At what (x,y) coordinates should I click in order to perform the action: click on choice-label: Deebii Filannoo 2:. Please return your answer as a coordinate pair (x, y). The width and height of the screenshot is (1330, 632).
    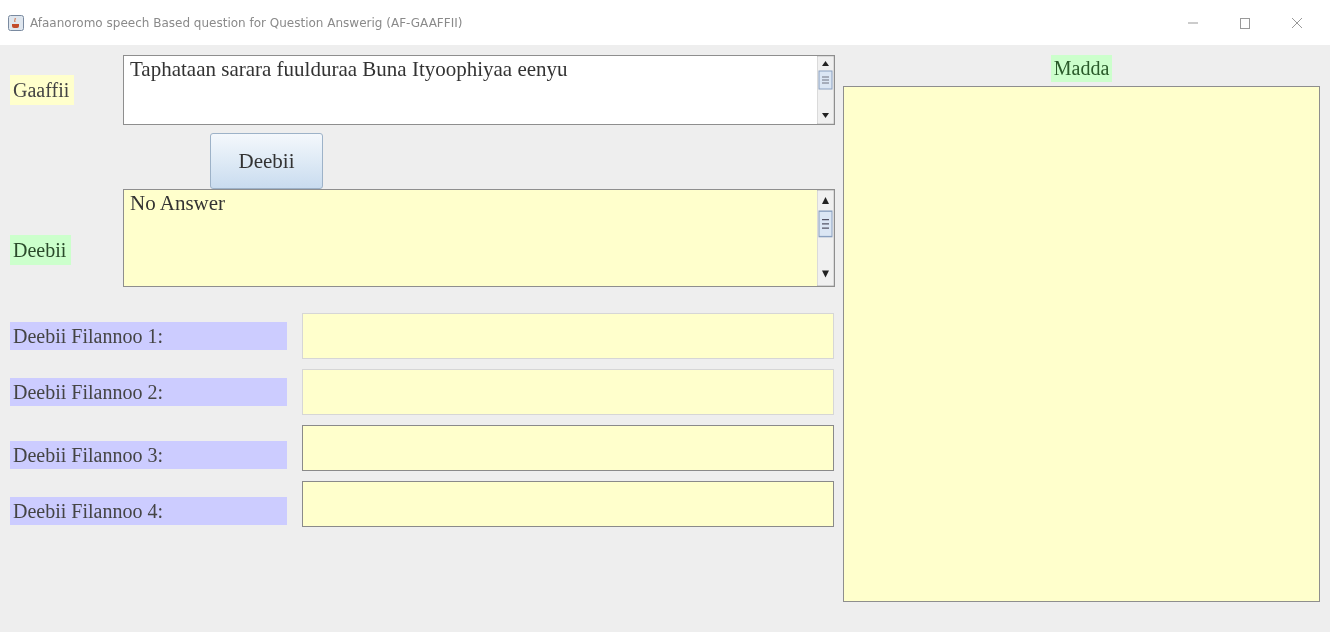
    Looking at the image, I should click on (148, 392).